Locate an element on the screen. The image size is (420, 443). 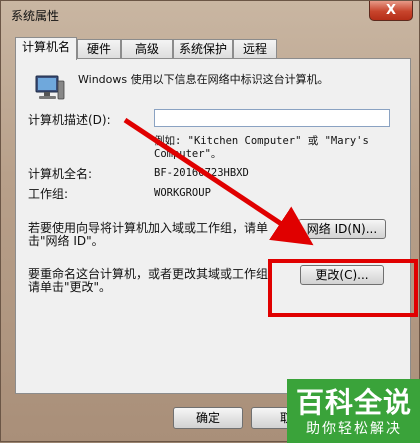
watermark-title: 百科全说 is located at coordinates (353, 402).